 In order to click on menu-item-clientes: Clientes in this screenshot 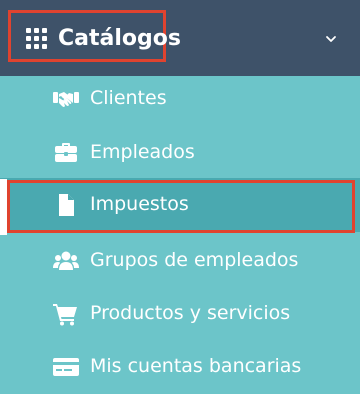, I will do `click(180, 99)`.